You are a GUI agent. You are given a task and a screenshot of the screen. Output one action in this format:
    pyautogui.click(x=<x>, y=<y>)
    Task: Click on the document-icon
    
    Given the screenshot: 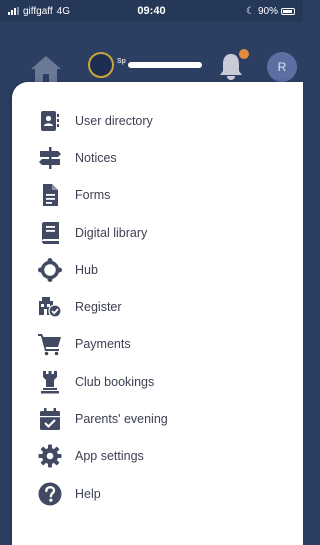 What is the action you would take?
    pyautogui.click(x=50, y=195)
    